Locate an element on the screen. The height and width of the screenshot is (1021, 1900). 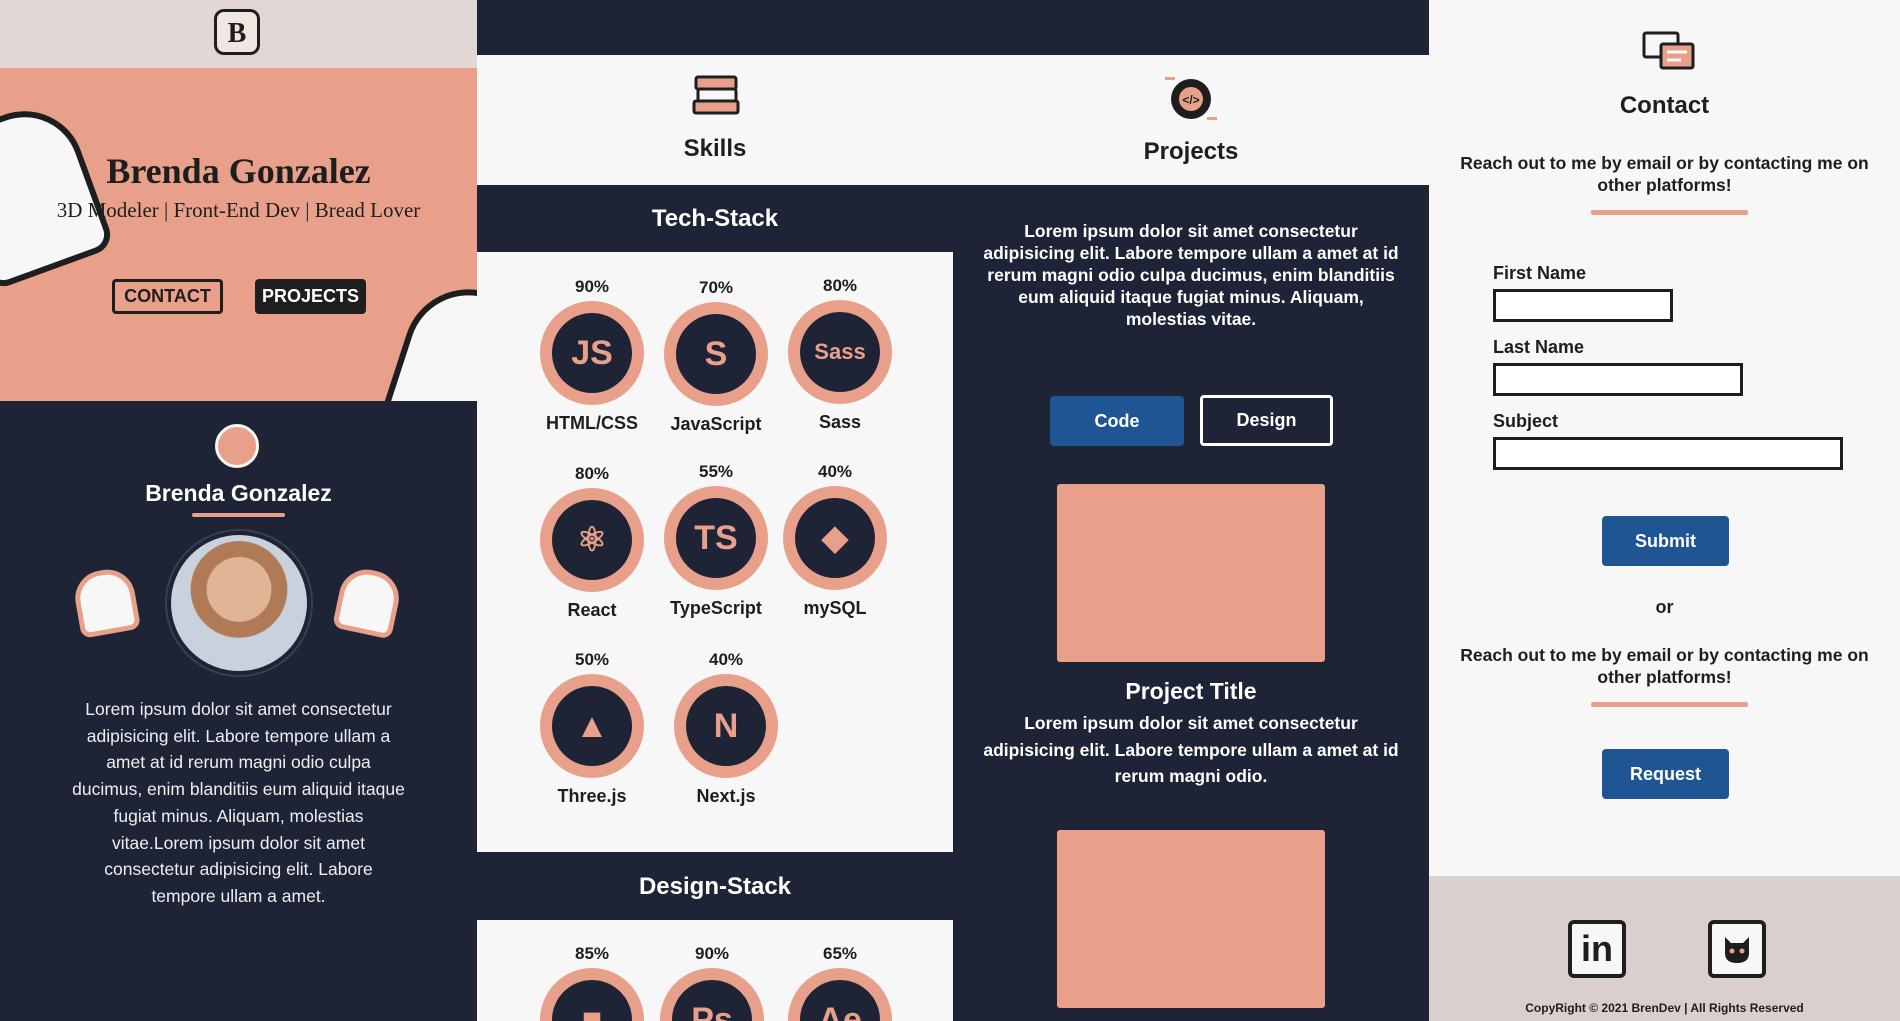
skill-ring: ⚛ is located at coordinates (592, 540).